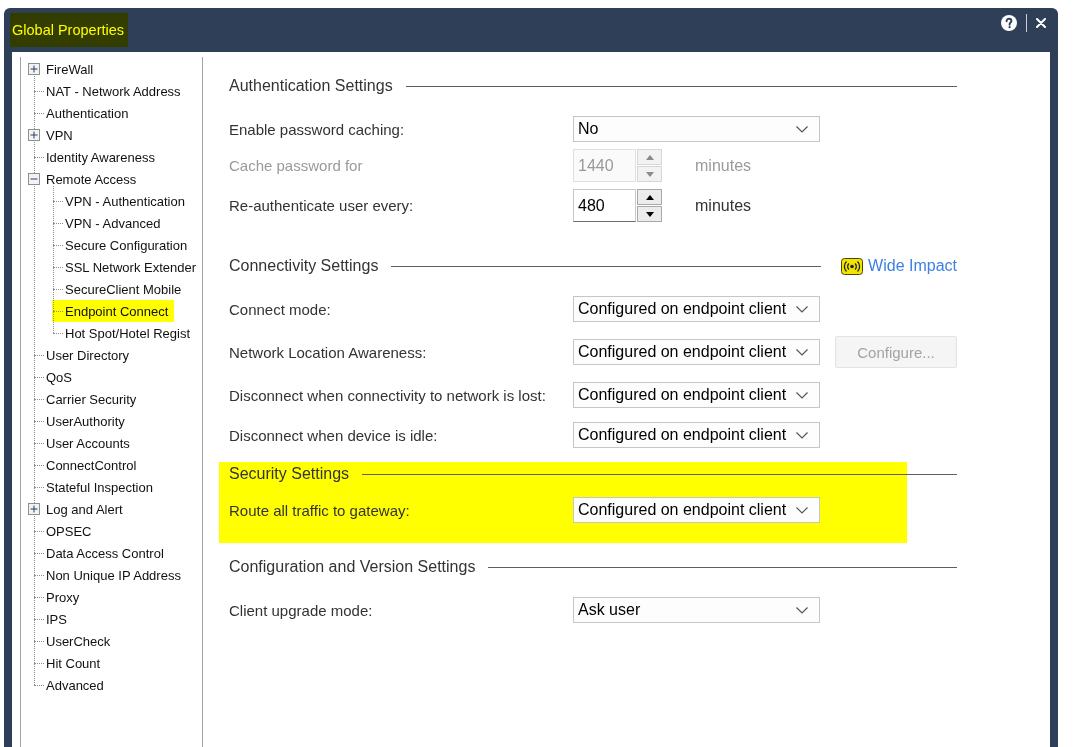 The height and width of the screenshot is (747, 1073). Describe the element at coordinates (65, 531) in the screenshot. I see `tree-item: OPSEC` at that location.